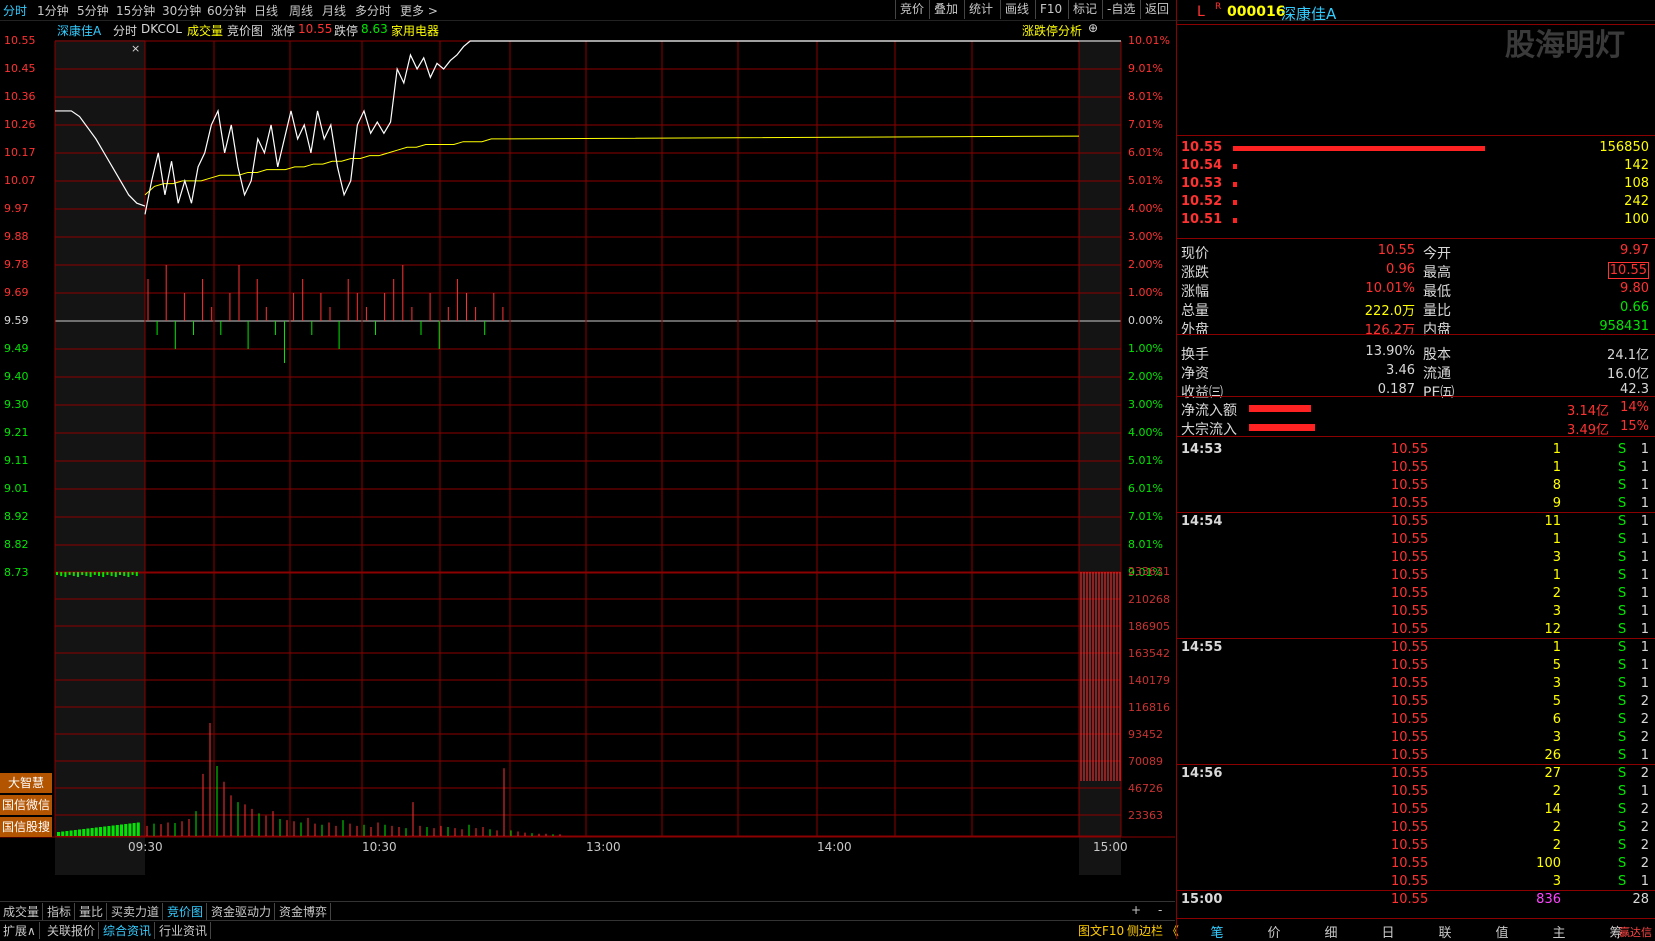 The width and height of the screenshot is (1655, 941). I want to click on tab-volume: 成交量, so click(22, 911).